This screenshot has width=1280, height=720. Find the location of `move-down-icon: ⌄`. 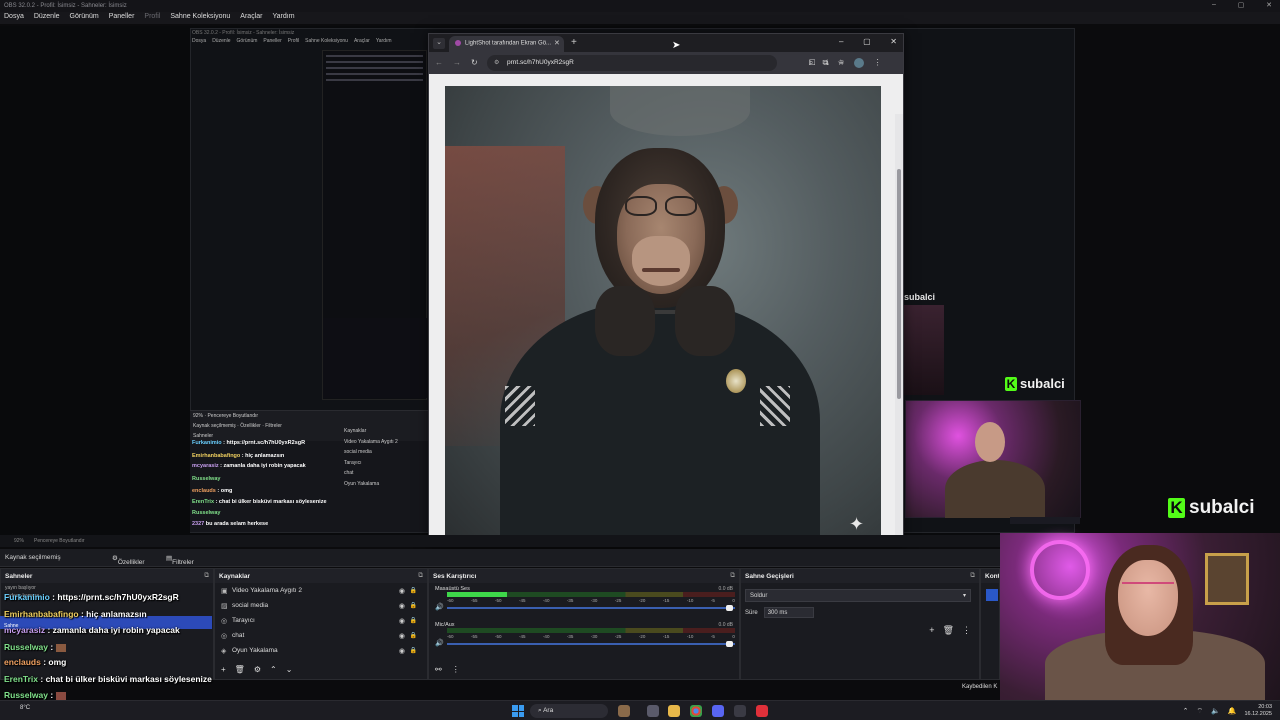

move-down-icon: ⌄ is located at coordinates (289, 669).